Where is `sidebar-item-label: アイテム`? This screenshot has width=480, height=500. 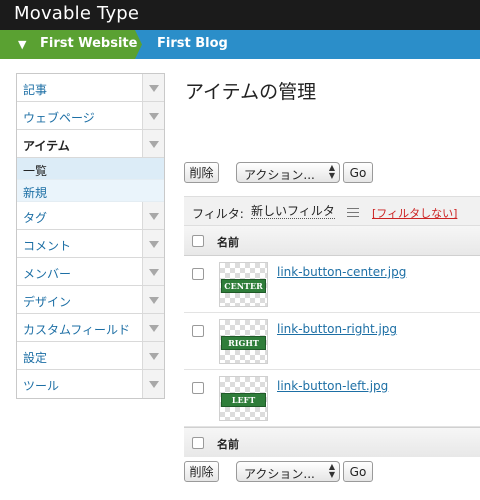
sidebar-item-label: アイテム is located at coordinates (46, 146).